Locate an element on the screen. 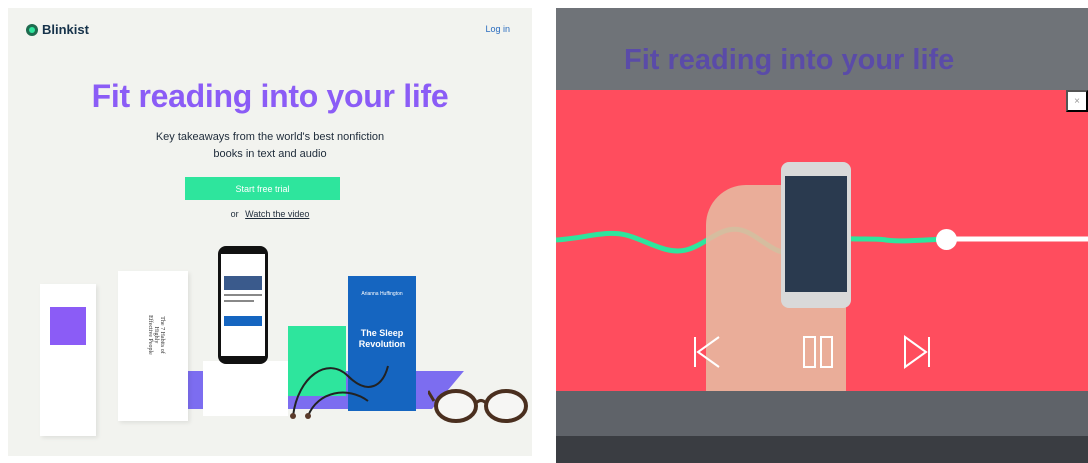  logo-text: Blinkist is located at coordinates (65, 29).